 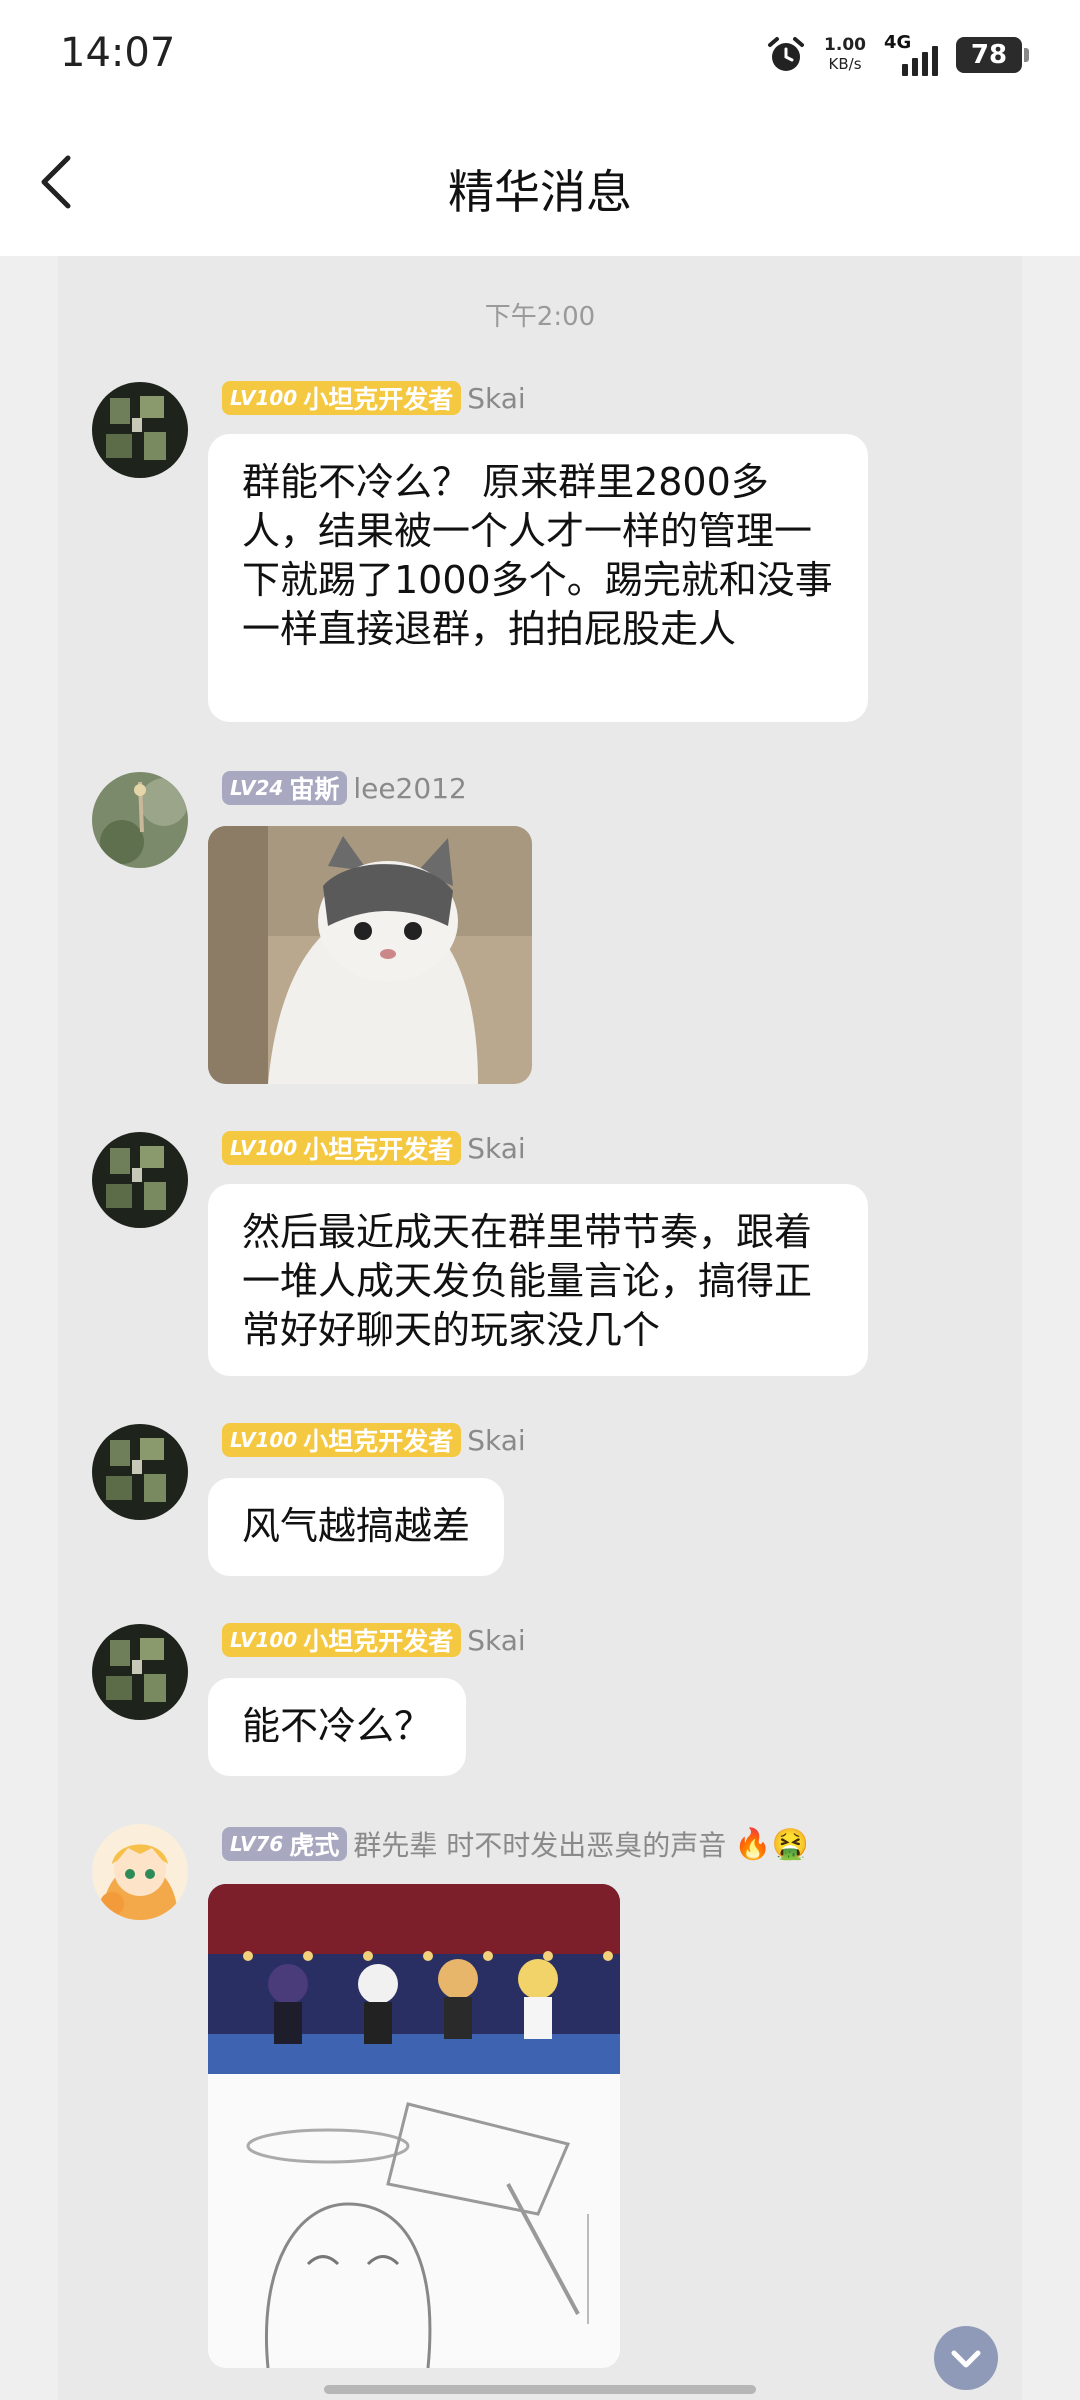 I want to click on status-time: 14:07, so click(x=118, y=53).